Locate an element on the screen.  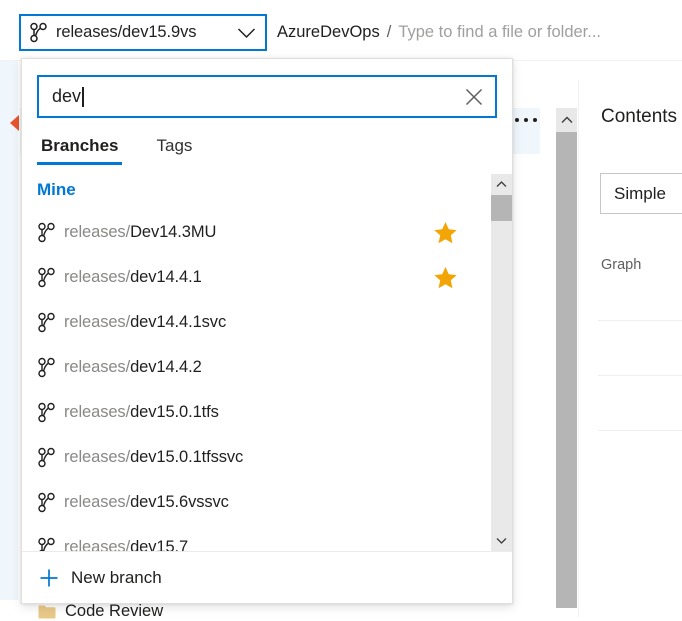
tab-branches: Branches is located at coordinates (80, 150).